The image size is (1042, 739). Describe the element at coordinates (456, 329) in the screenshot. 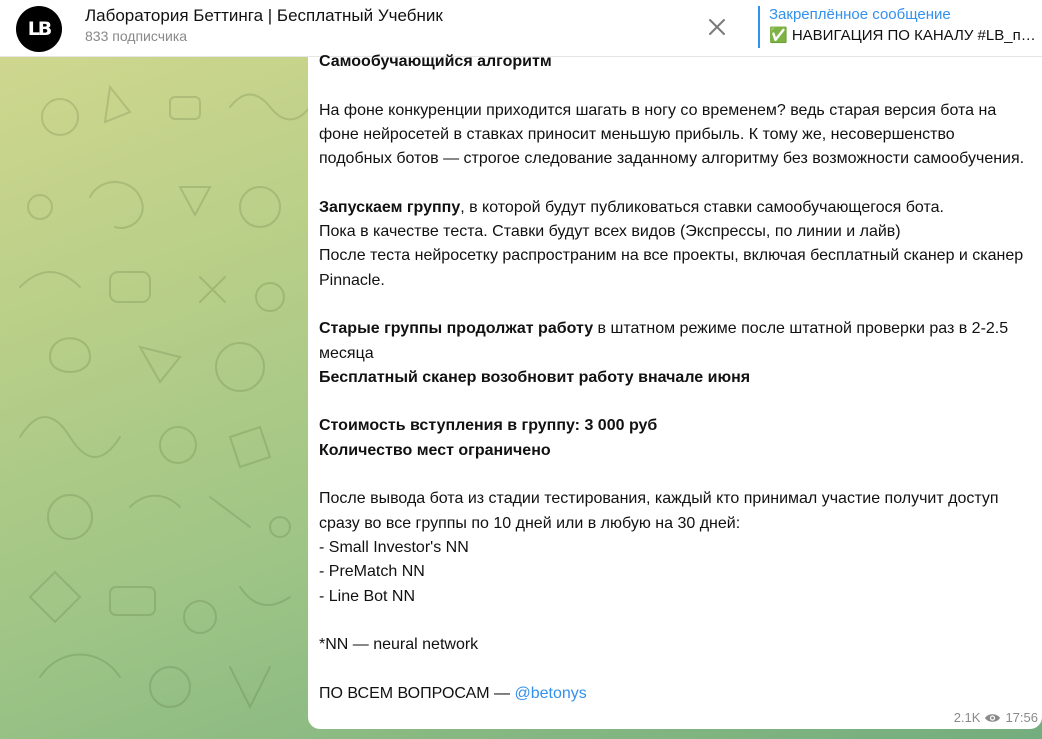

I see `old-groups-bold: Старые группы продолжат работу` at that location.